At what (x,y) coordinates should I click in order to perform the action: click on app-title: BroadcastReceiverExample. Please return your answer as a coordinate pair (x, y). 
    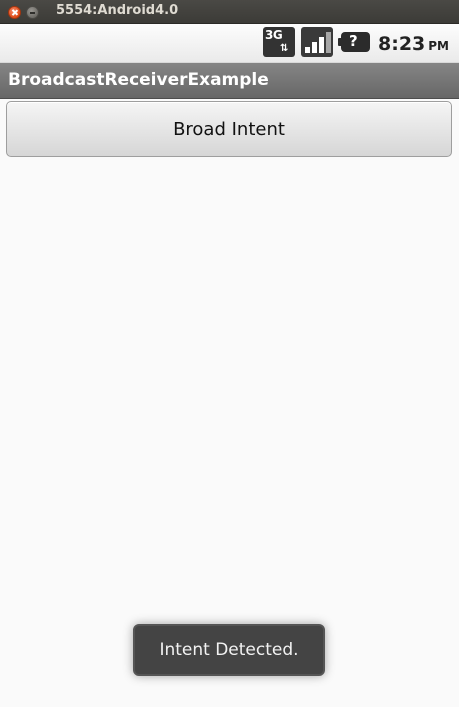
    Looking at the image, I should click on (138, 80).